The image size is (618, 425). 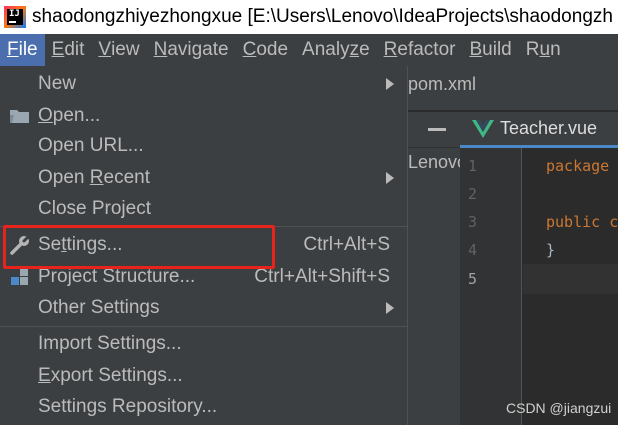 What do you see at coordinates (559, 408) in the screenshot?
I see `watermark: CSDN @jiangzui` at bounding box center [559, 408].